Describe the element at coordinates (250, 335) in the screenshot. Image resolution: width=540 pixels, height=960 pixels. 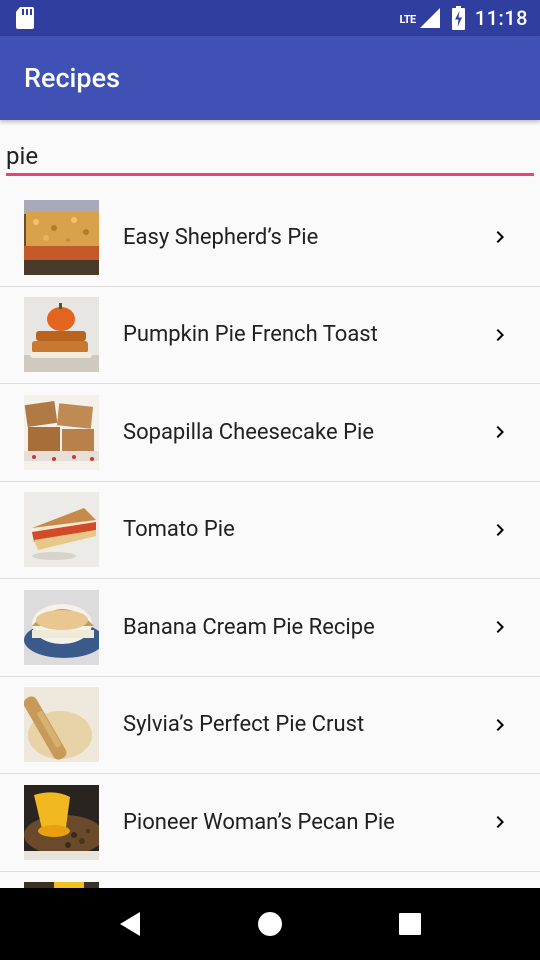
I see `recipe-name: Pumpkin Pie French Toast` at that location.